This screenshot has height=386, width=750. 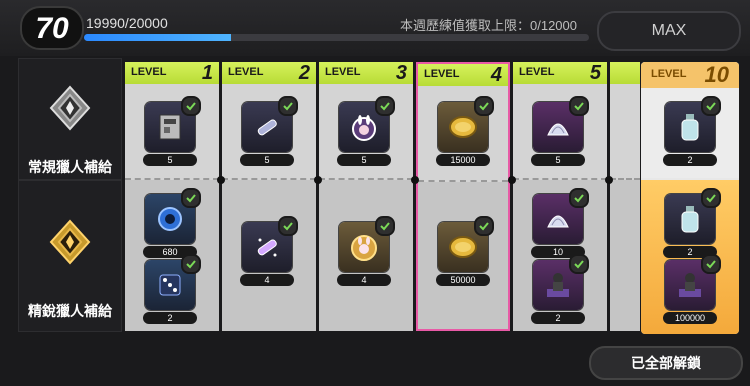 What do you see at coordinates (690, 318) in the screenshot?
I see `reward-qty: 100000` at bounding box center [690, 318].